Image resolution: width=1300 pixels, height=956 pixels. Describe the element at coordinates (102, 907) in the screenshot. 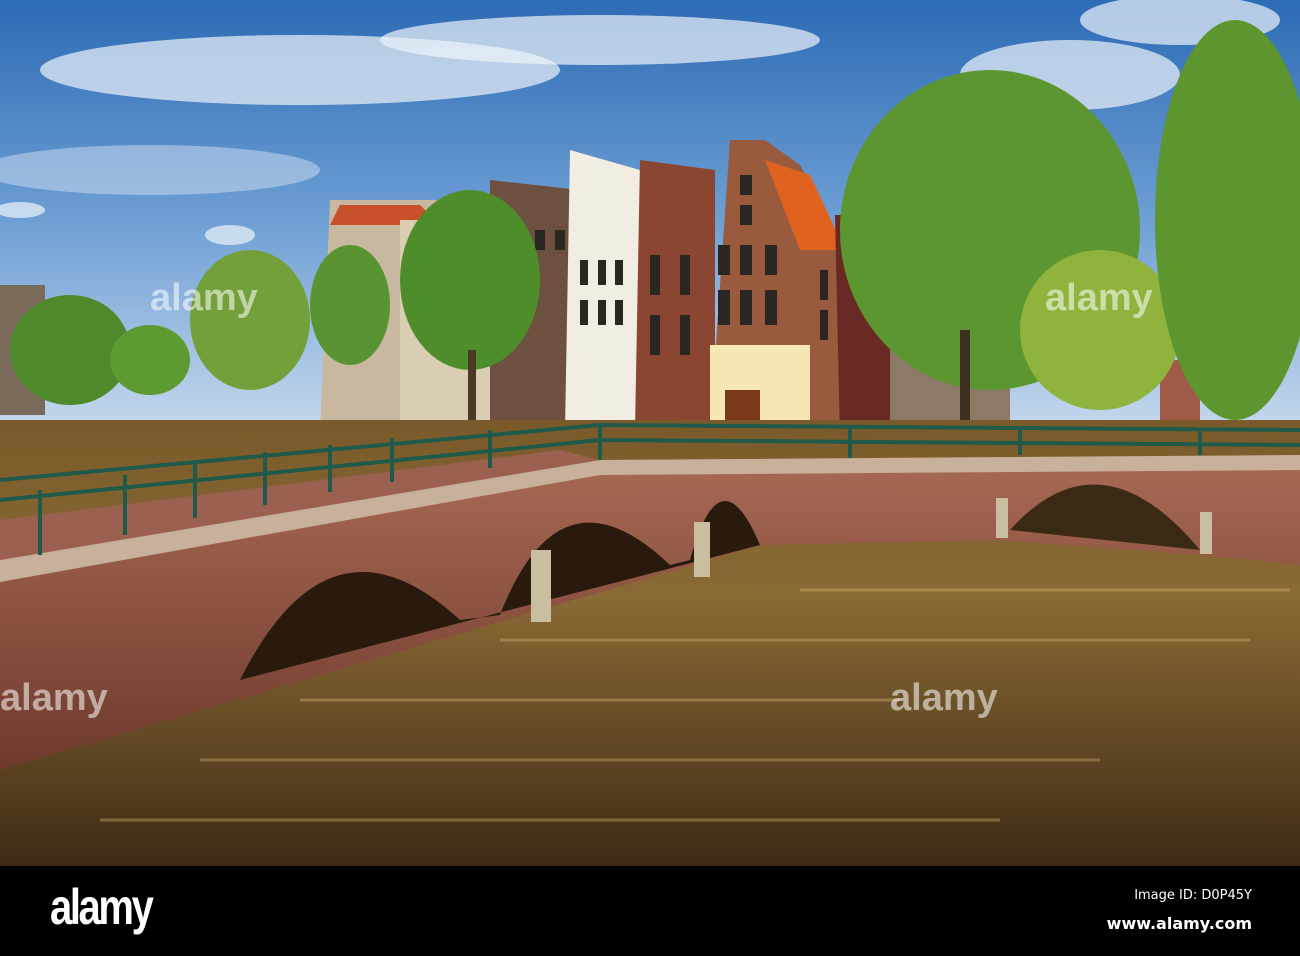

I see `alamy-logo: alamy` at that location.